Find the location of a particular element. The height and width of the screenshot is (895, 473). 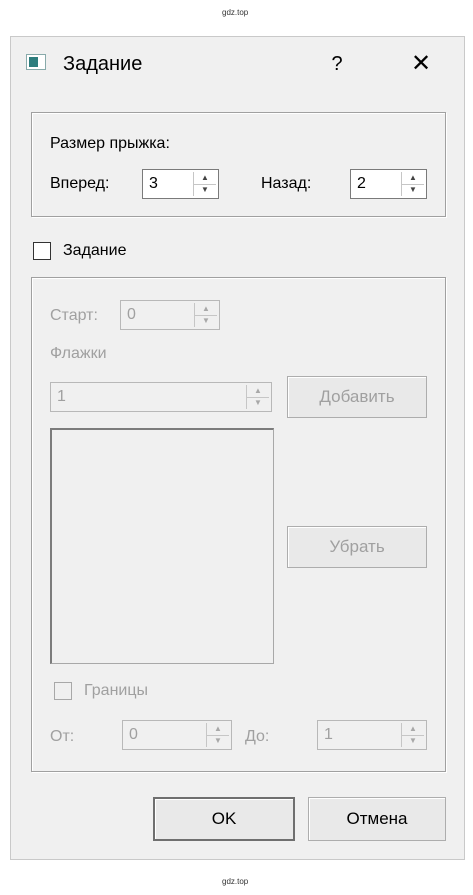

window-title: Задание is located at coordinates (103, 64).